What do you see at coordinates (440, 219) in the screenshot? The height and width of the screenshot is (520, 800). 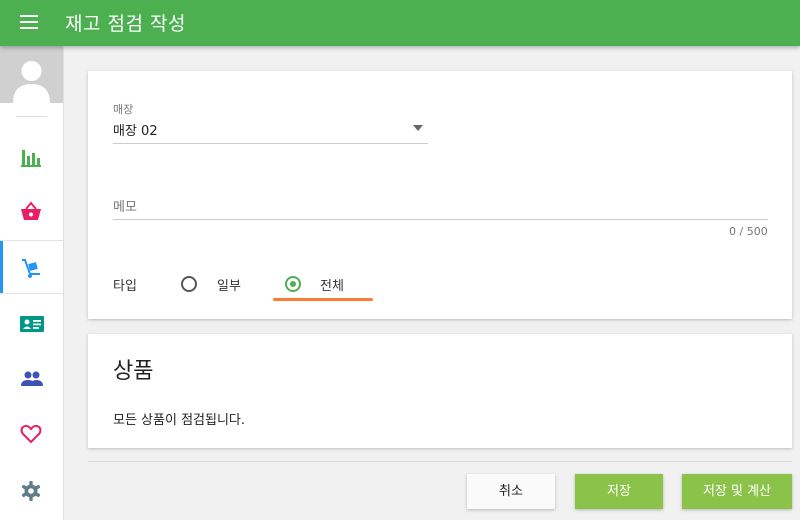 I see `memo-underline` at bounding box center [440, 219].